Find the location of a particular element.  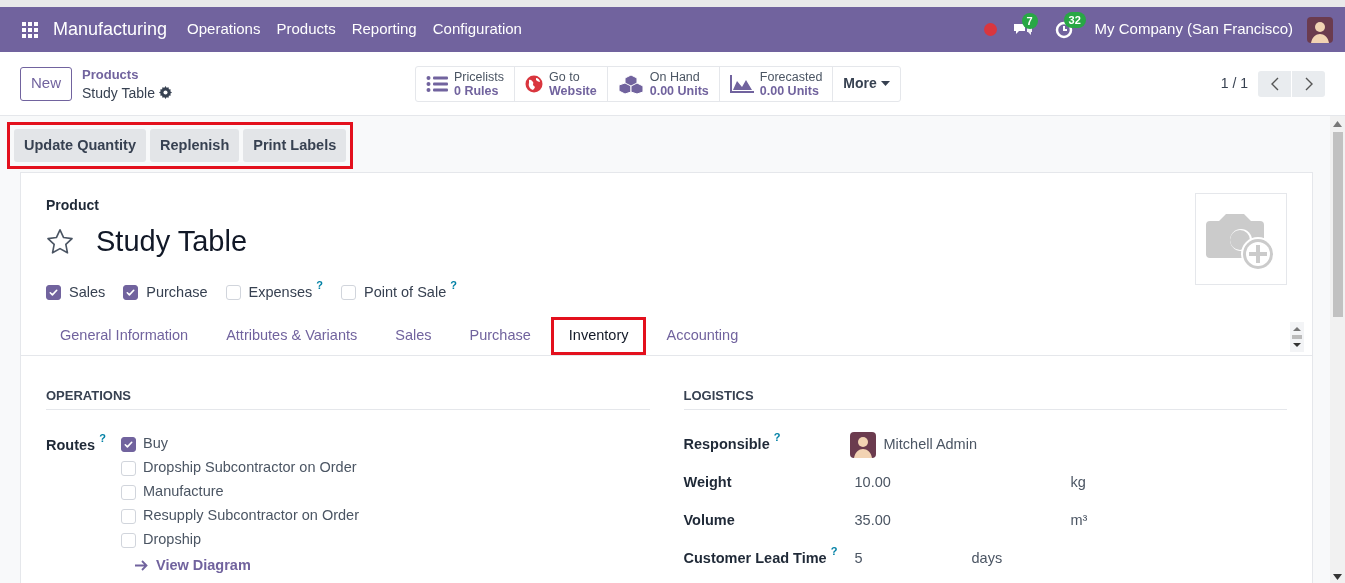

checkbox-label: Dropship is located at coordinates (172, 540).